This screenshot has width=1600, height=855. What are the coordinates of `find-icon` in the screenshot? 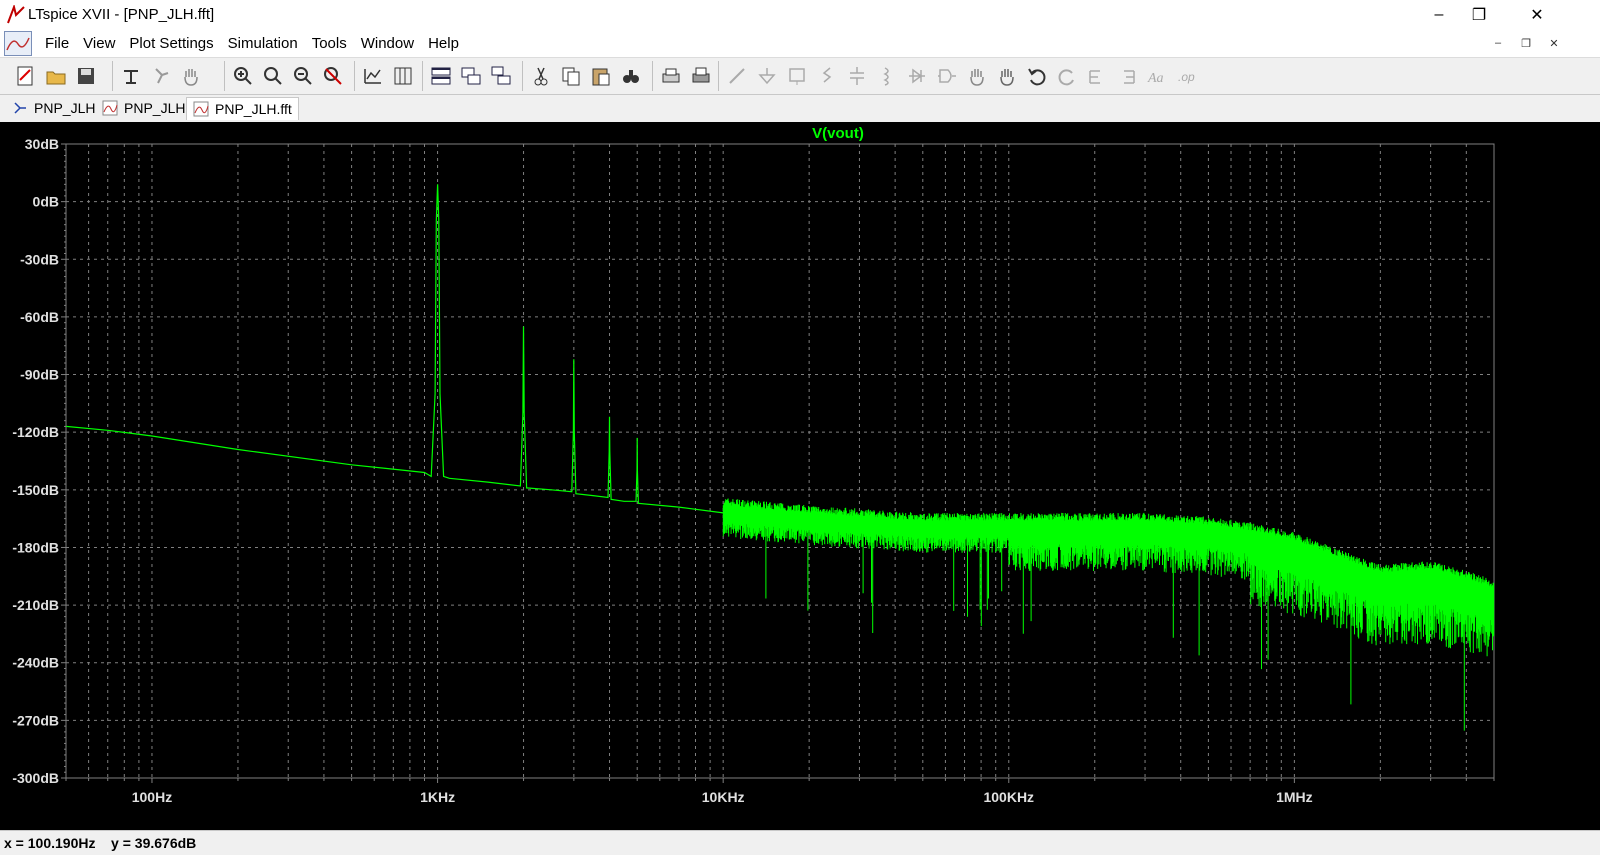 It's located at (631, 76).